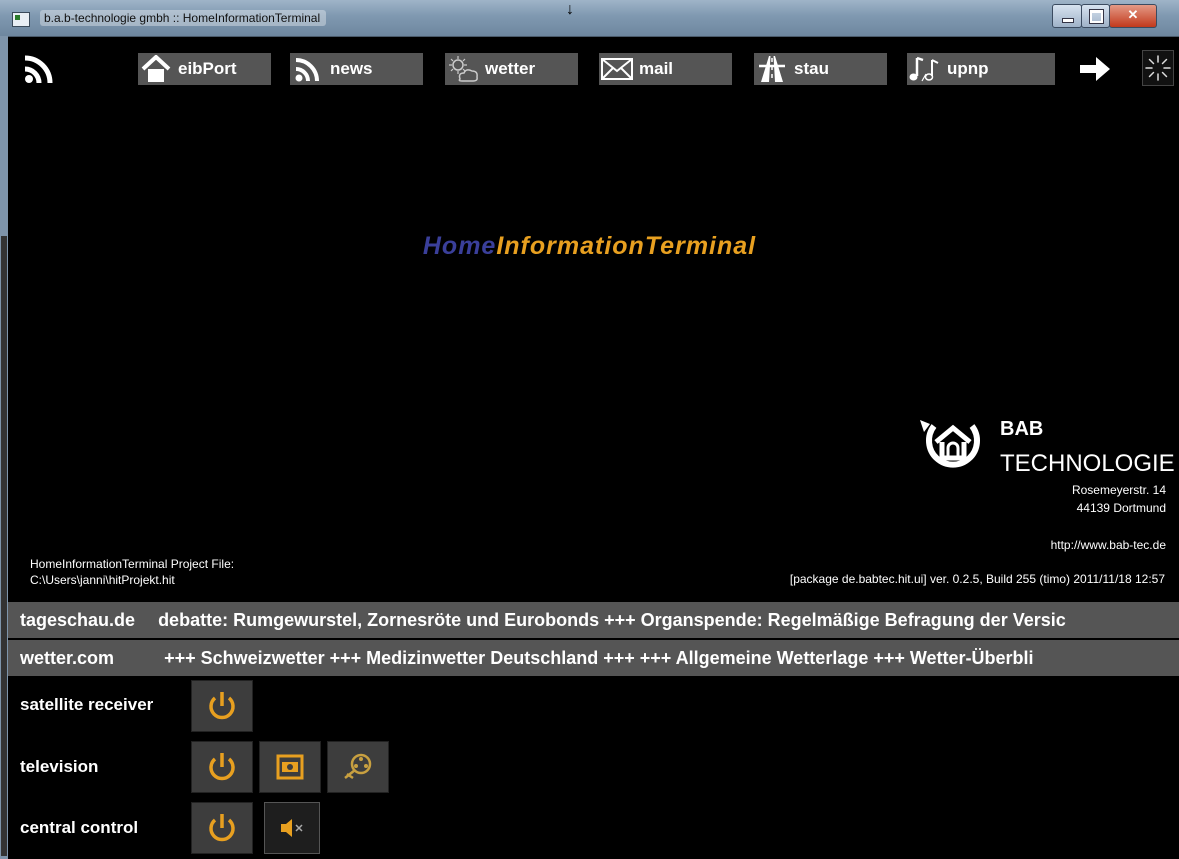 This screenshot has width=1179, height=859. I want to click on arrow-right-icon, so click(1095, 71).